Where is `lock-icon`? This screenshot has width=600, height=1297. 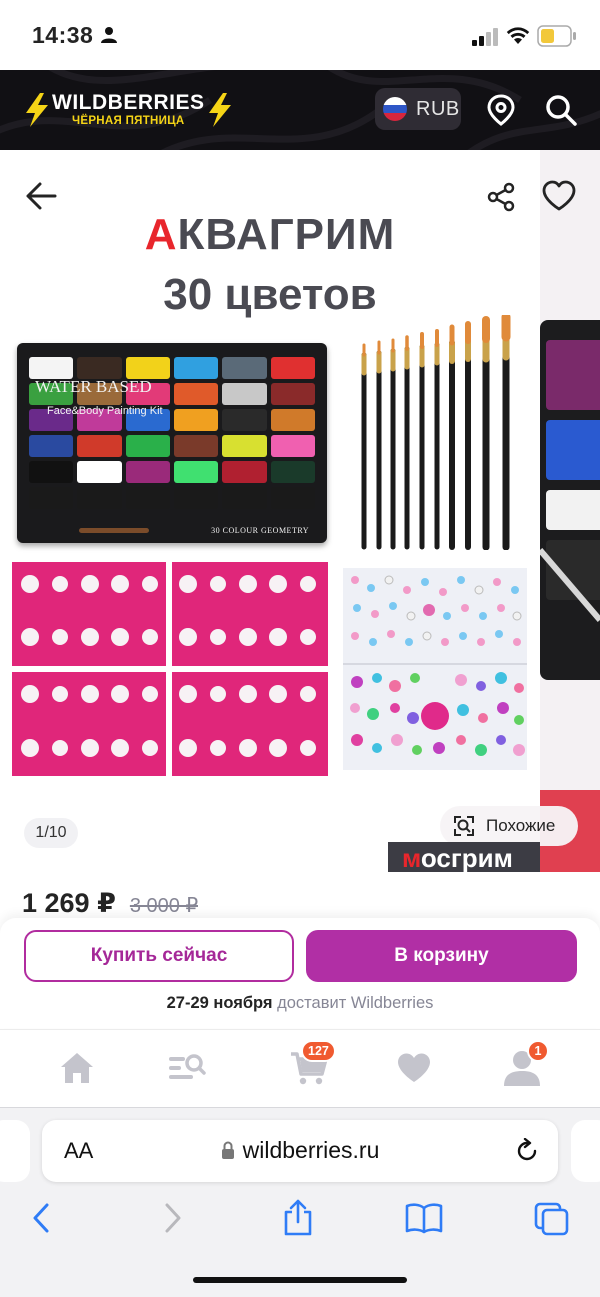 lock-icon is located at coordinates (227, 1150).